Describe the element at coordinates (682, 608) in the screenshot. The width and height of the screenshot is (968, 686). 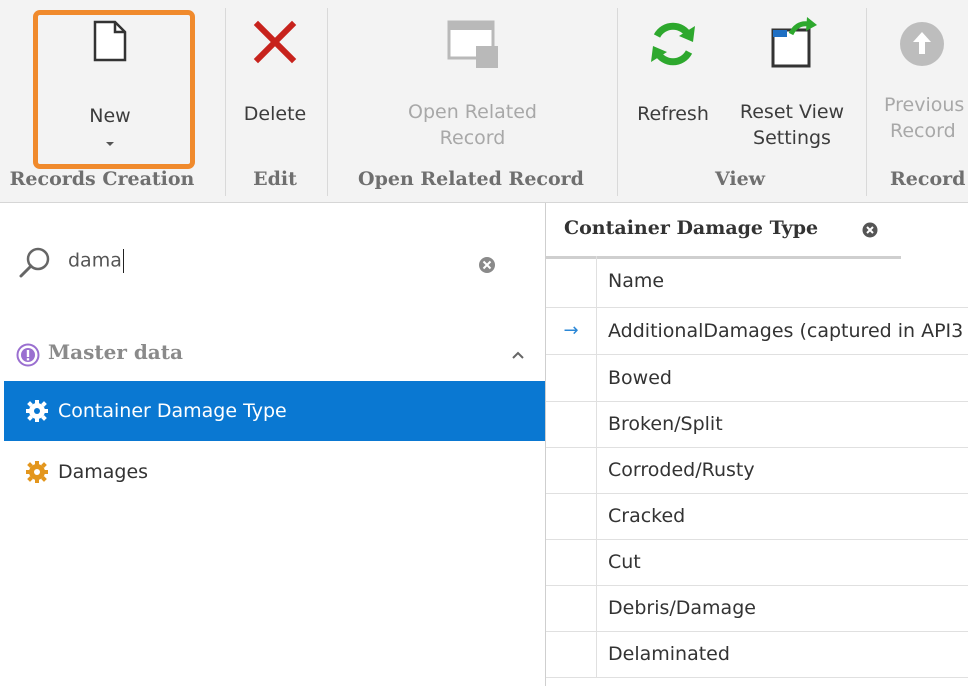
I see `table-cell-name: Debris/Damage` at that location.